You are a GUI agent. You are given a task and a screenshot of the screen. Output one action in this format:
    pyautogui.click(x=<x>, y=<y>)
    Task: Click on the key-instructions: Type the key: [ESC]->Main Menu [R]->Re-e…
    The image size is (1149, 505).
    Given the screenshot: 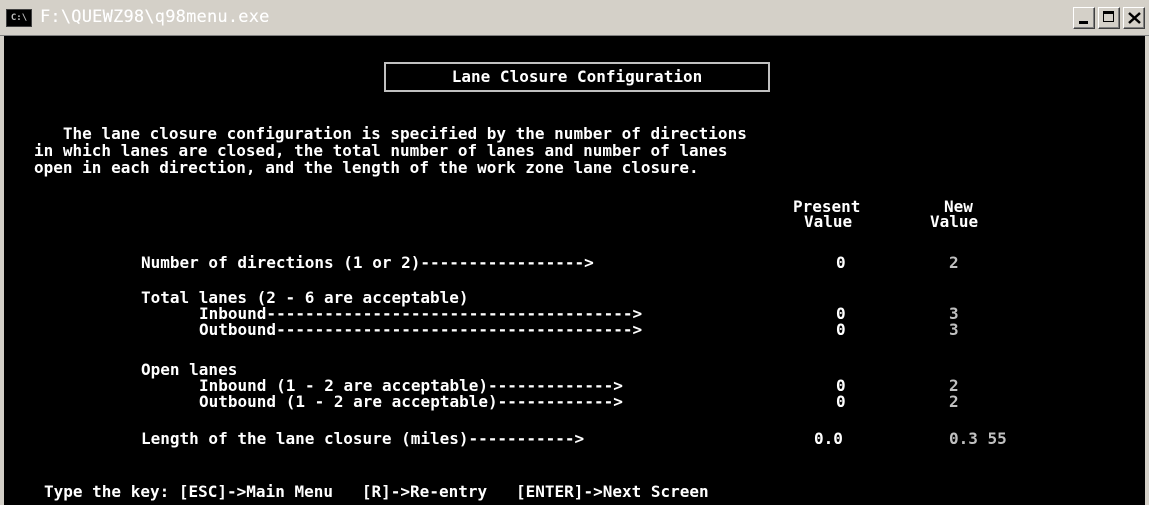 What is the action you would take?
    pyautogui.click(x=376, y=491)
    